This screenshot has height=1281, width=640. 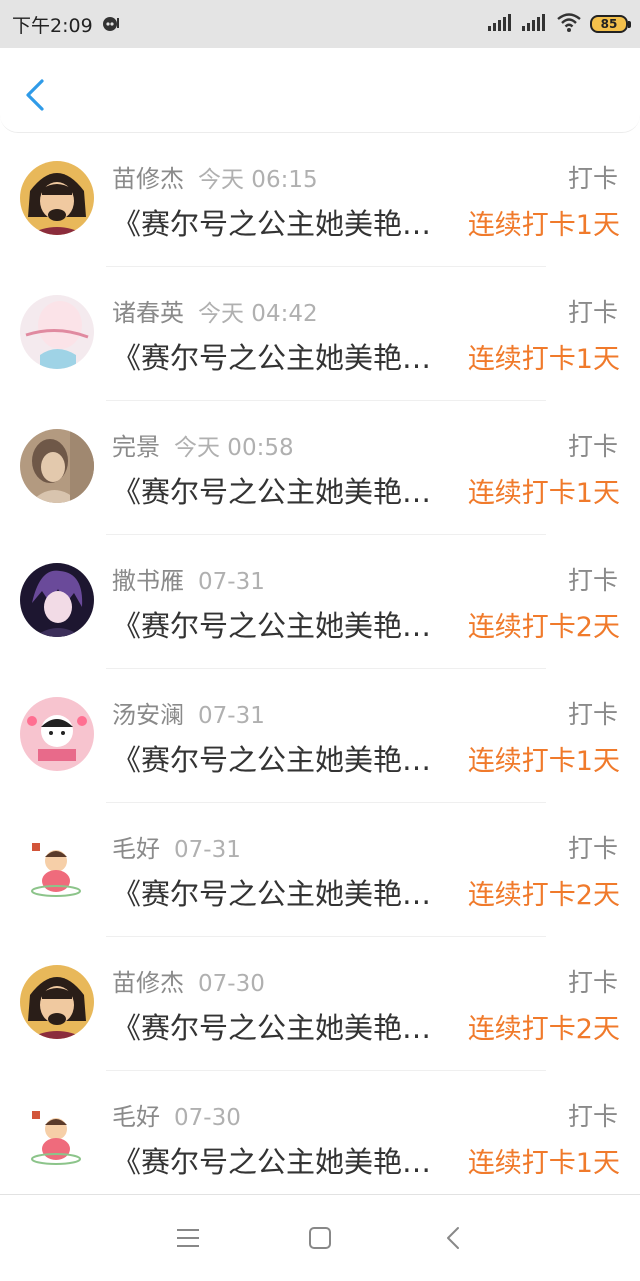 What do you see at coordinates (320, 24) in the screenshot?
I see `status-bar: 下午2:09 85` at bounding box center [320, 24].